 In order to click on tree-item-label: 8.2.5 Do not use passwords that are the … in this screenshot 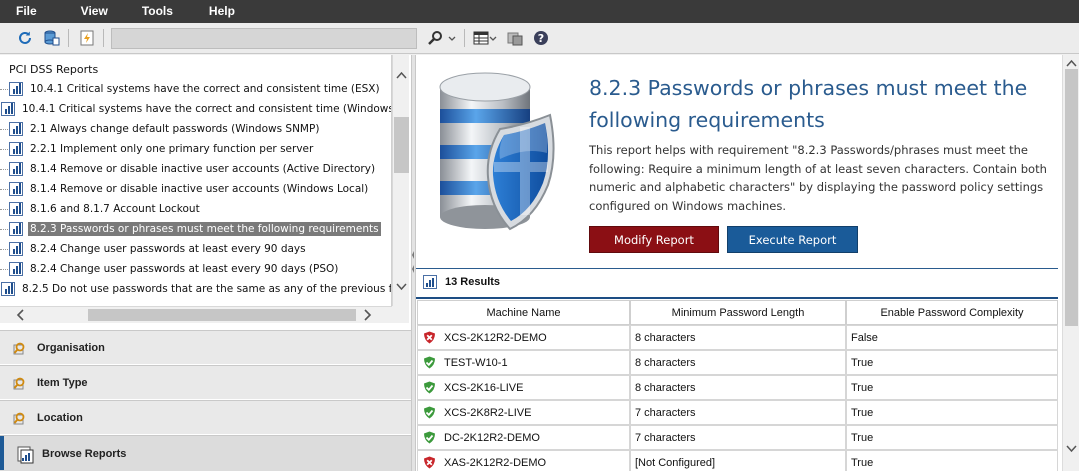, I will do `click(207, 289)`.